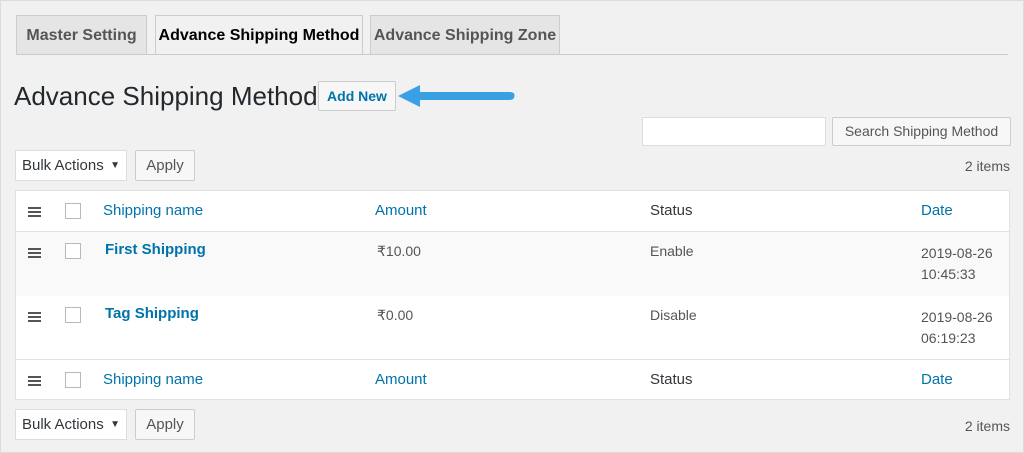 Image resolution: width=1024 pixels, height=453 pixels. Describe the element at coordinates (948, 338) in the screenshot. I see `time-value: 06:19:23` at that location.